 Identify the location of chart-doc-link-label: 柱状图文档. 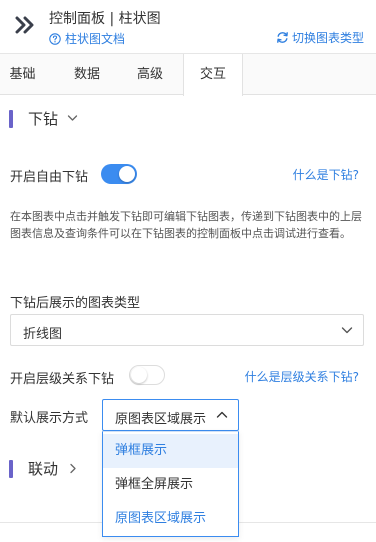
(95, 39).